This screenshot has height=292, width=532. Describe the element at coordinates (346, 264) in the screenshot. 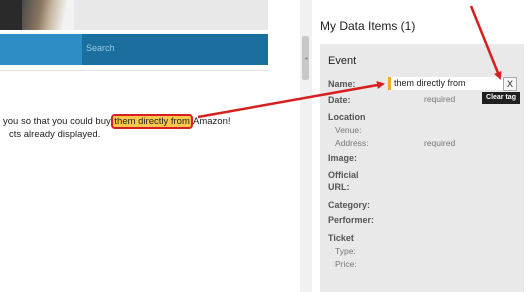

I see `price-label: Price:` at that location.